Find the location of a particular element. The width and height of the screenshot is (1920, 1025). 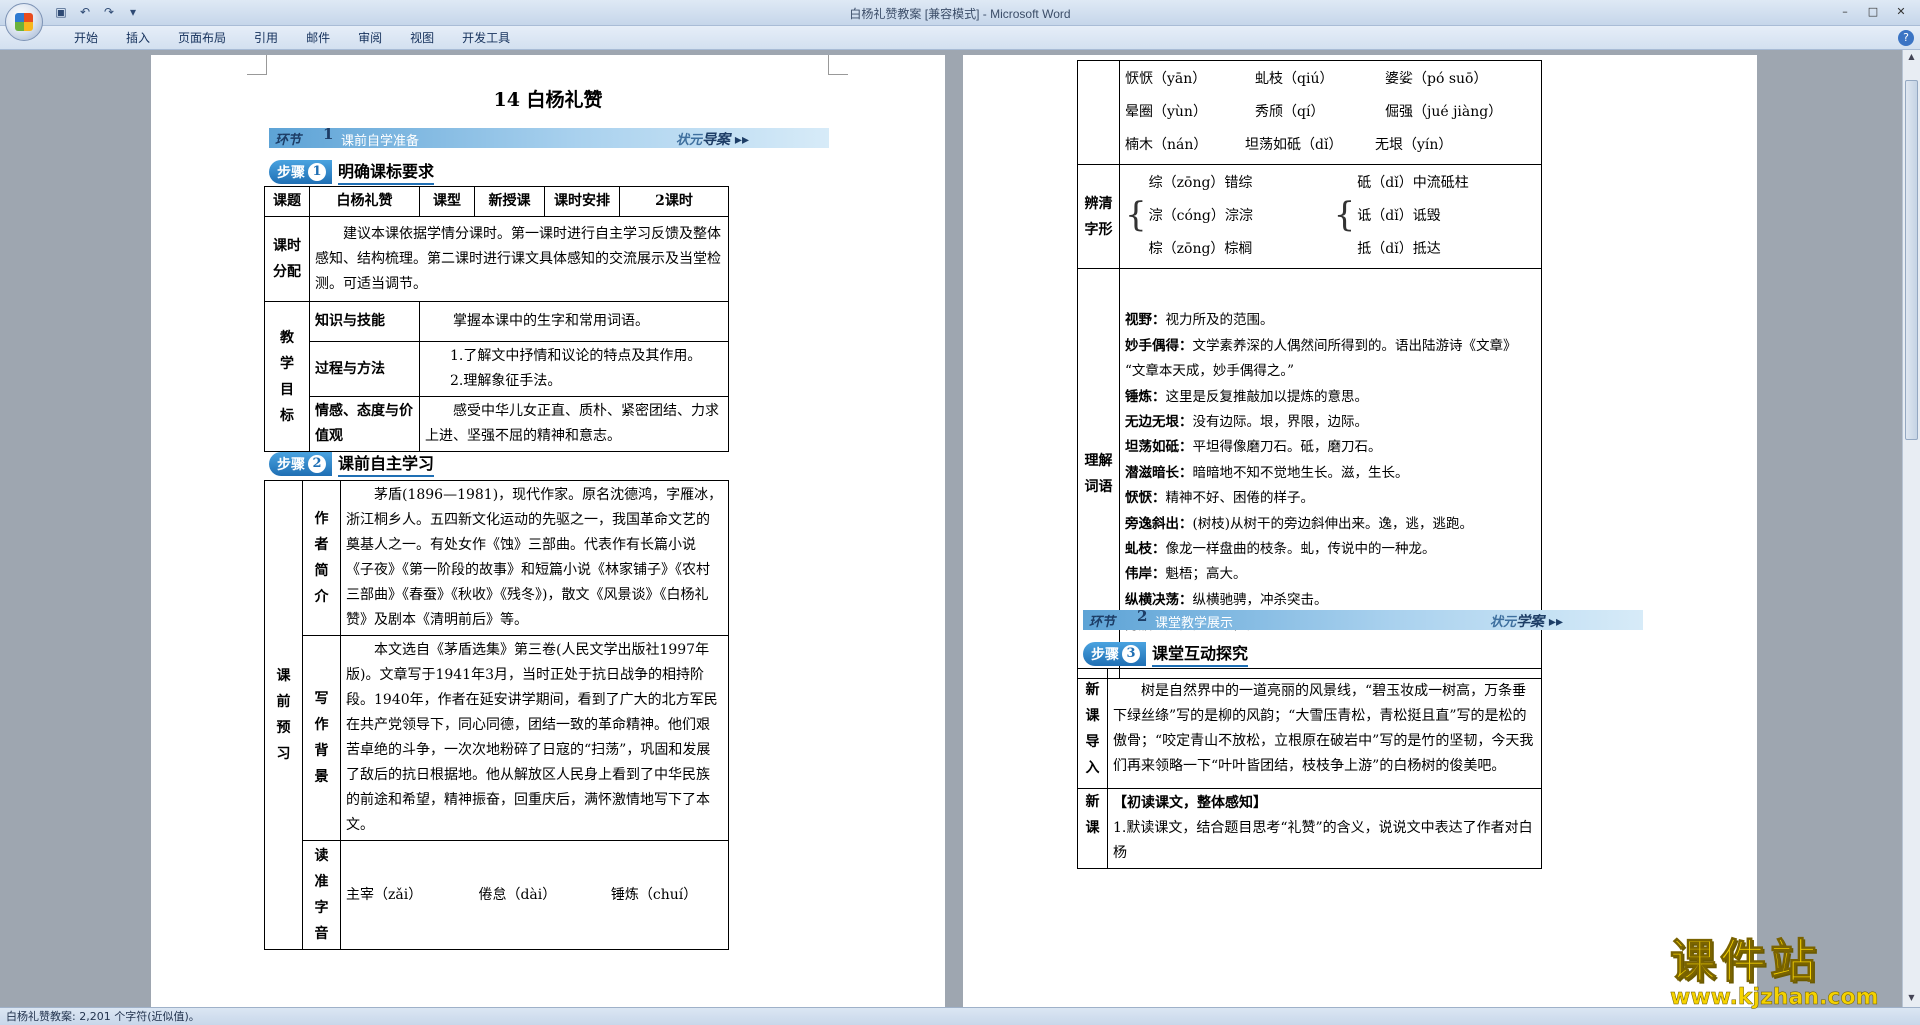

tab-developer: 开发工具 is located at coordinates (486, 38).